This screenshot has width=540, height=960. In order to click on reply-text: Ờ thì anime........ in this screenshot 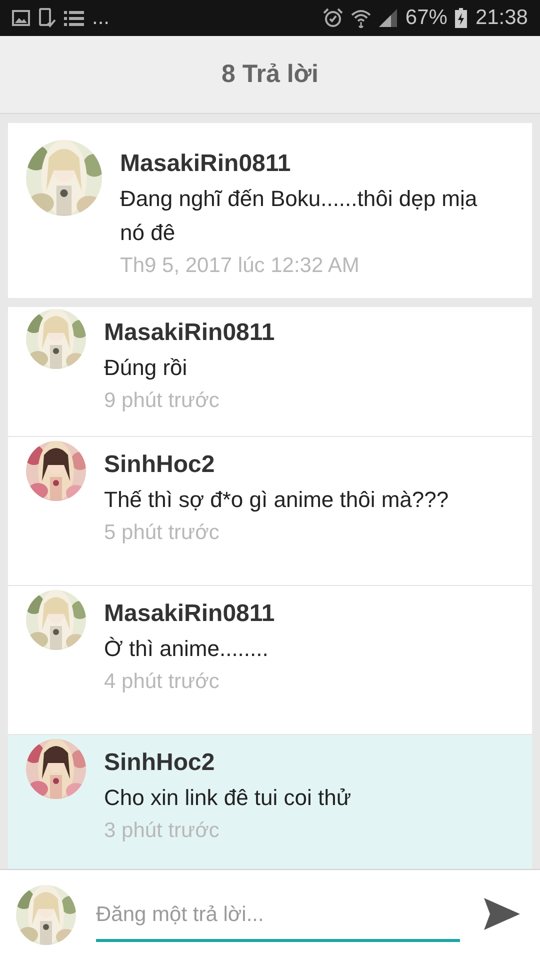, I will do `click(187, 649)`.